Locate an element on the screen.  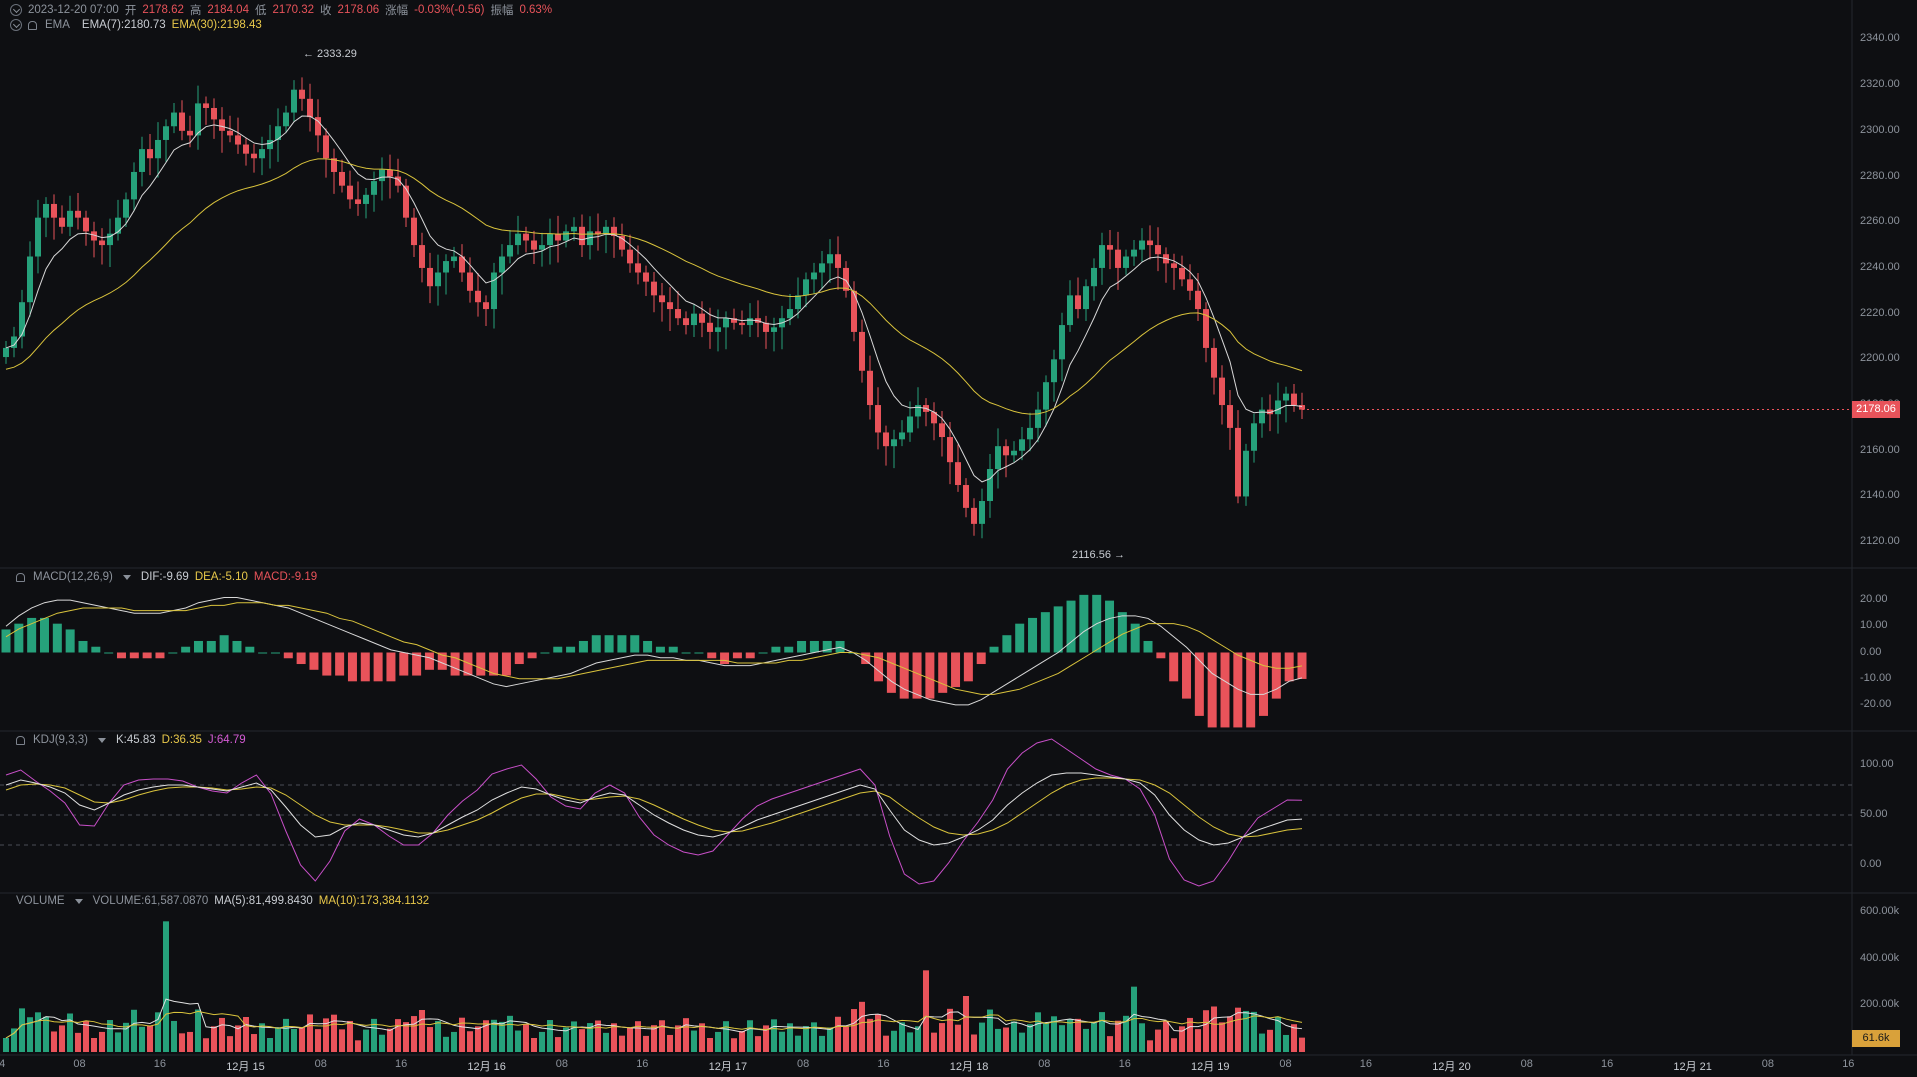
time-axis-tick: 12月 19 is located at coordinates (1210, 1067).